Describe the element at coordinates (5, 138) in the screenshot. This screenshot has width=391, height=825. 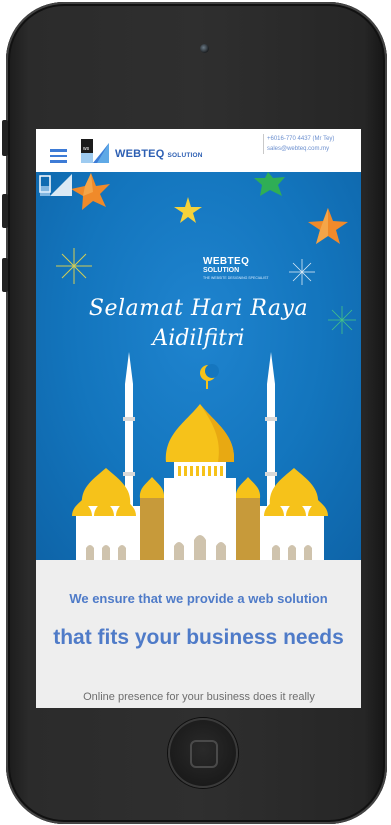
I see `mute-switch` at that location.